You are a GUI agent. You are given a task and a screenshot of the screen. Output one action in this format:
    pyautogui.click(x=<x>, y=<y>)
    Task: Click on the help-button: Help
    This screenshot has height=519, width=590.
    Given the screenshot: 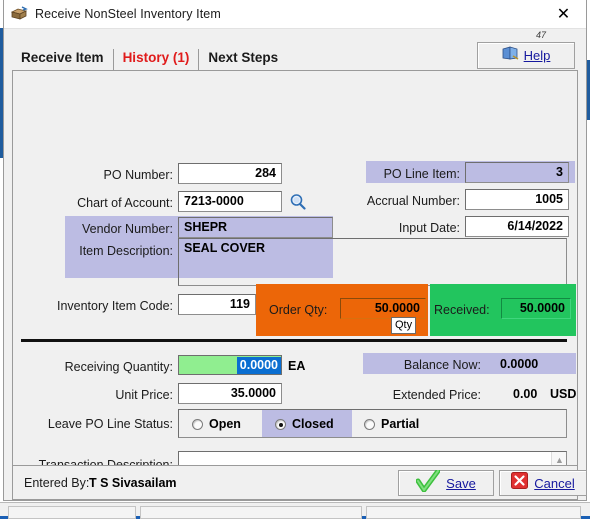 What is the action you would take?
    pyautogui.click(x=526, y=55)
    